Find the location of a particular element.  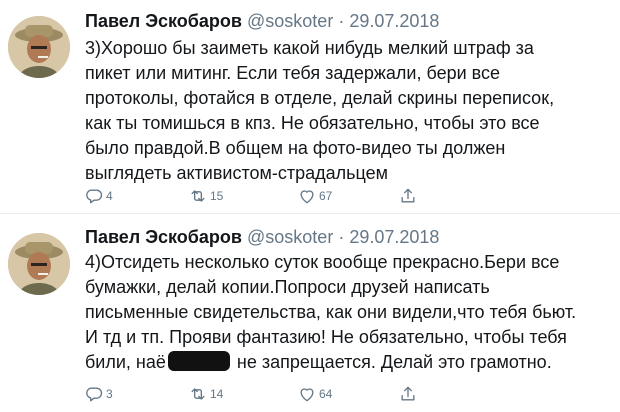

like-count: 67 is located at coordinates (326, 196).